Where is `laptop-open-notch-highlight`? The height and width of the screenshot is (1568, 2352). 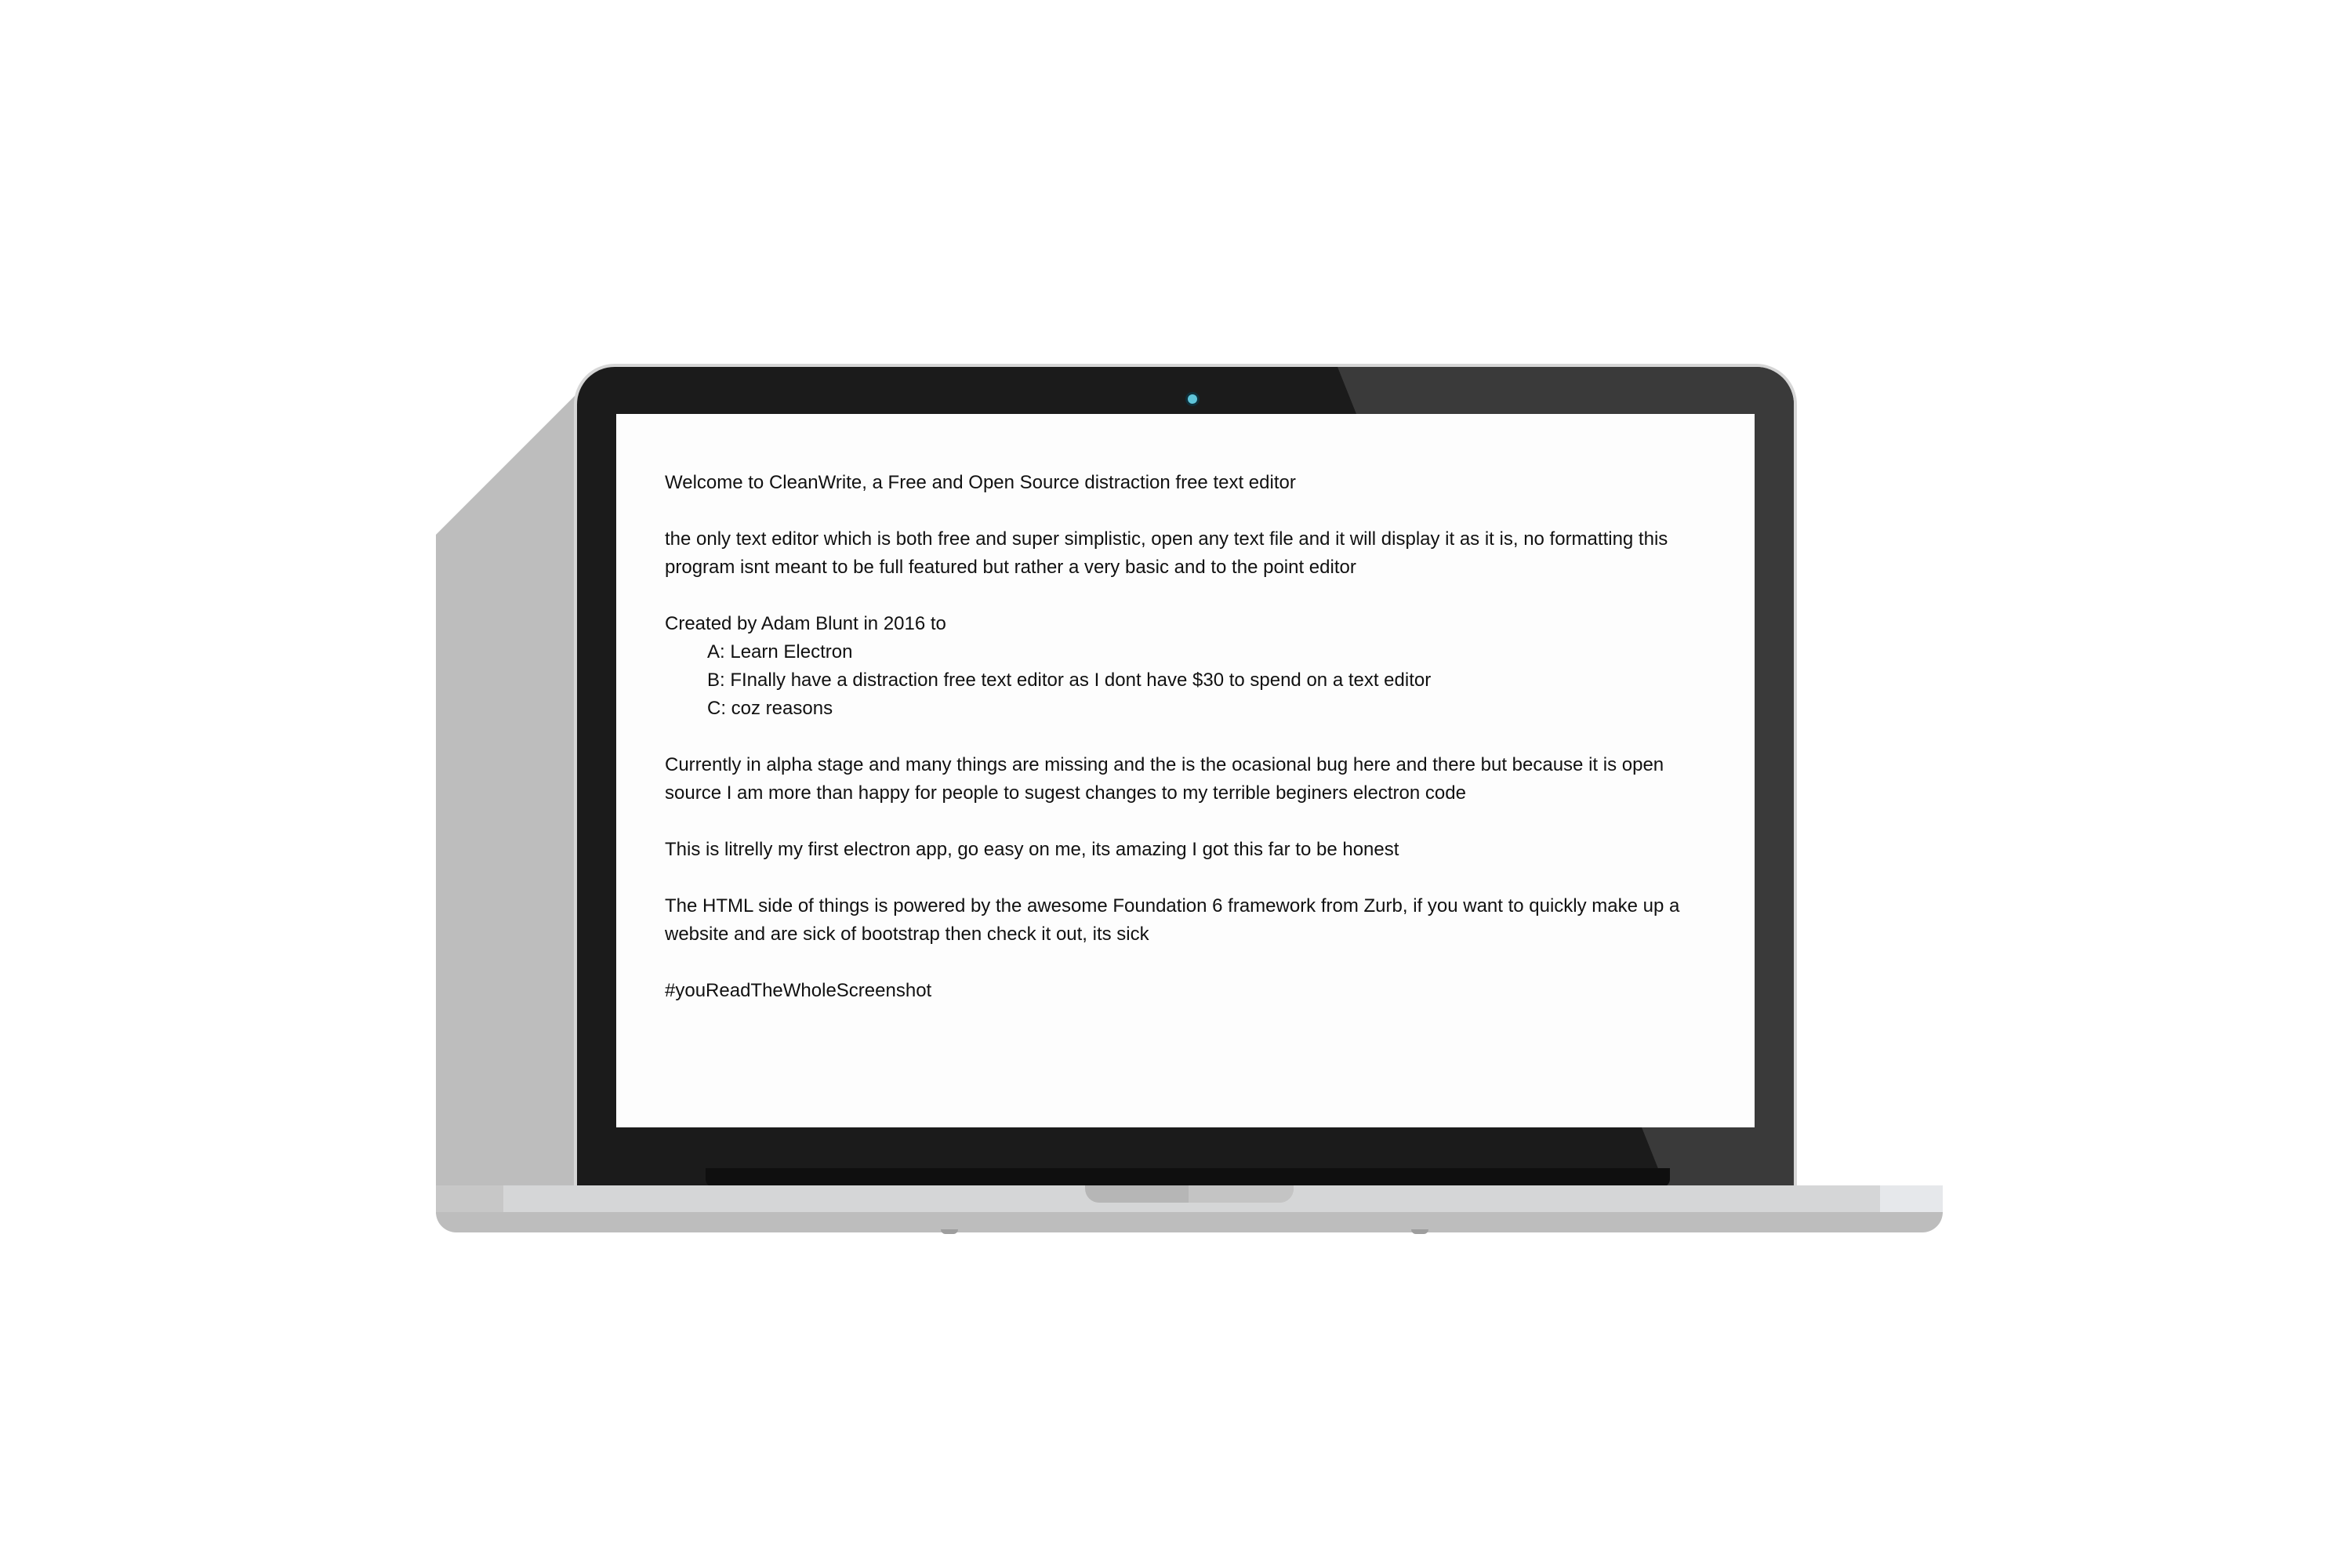
laptop-open-notch-highlight is located at coordinates (1241, 1194).